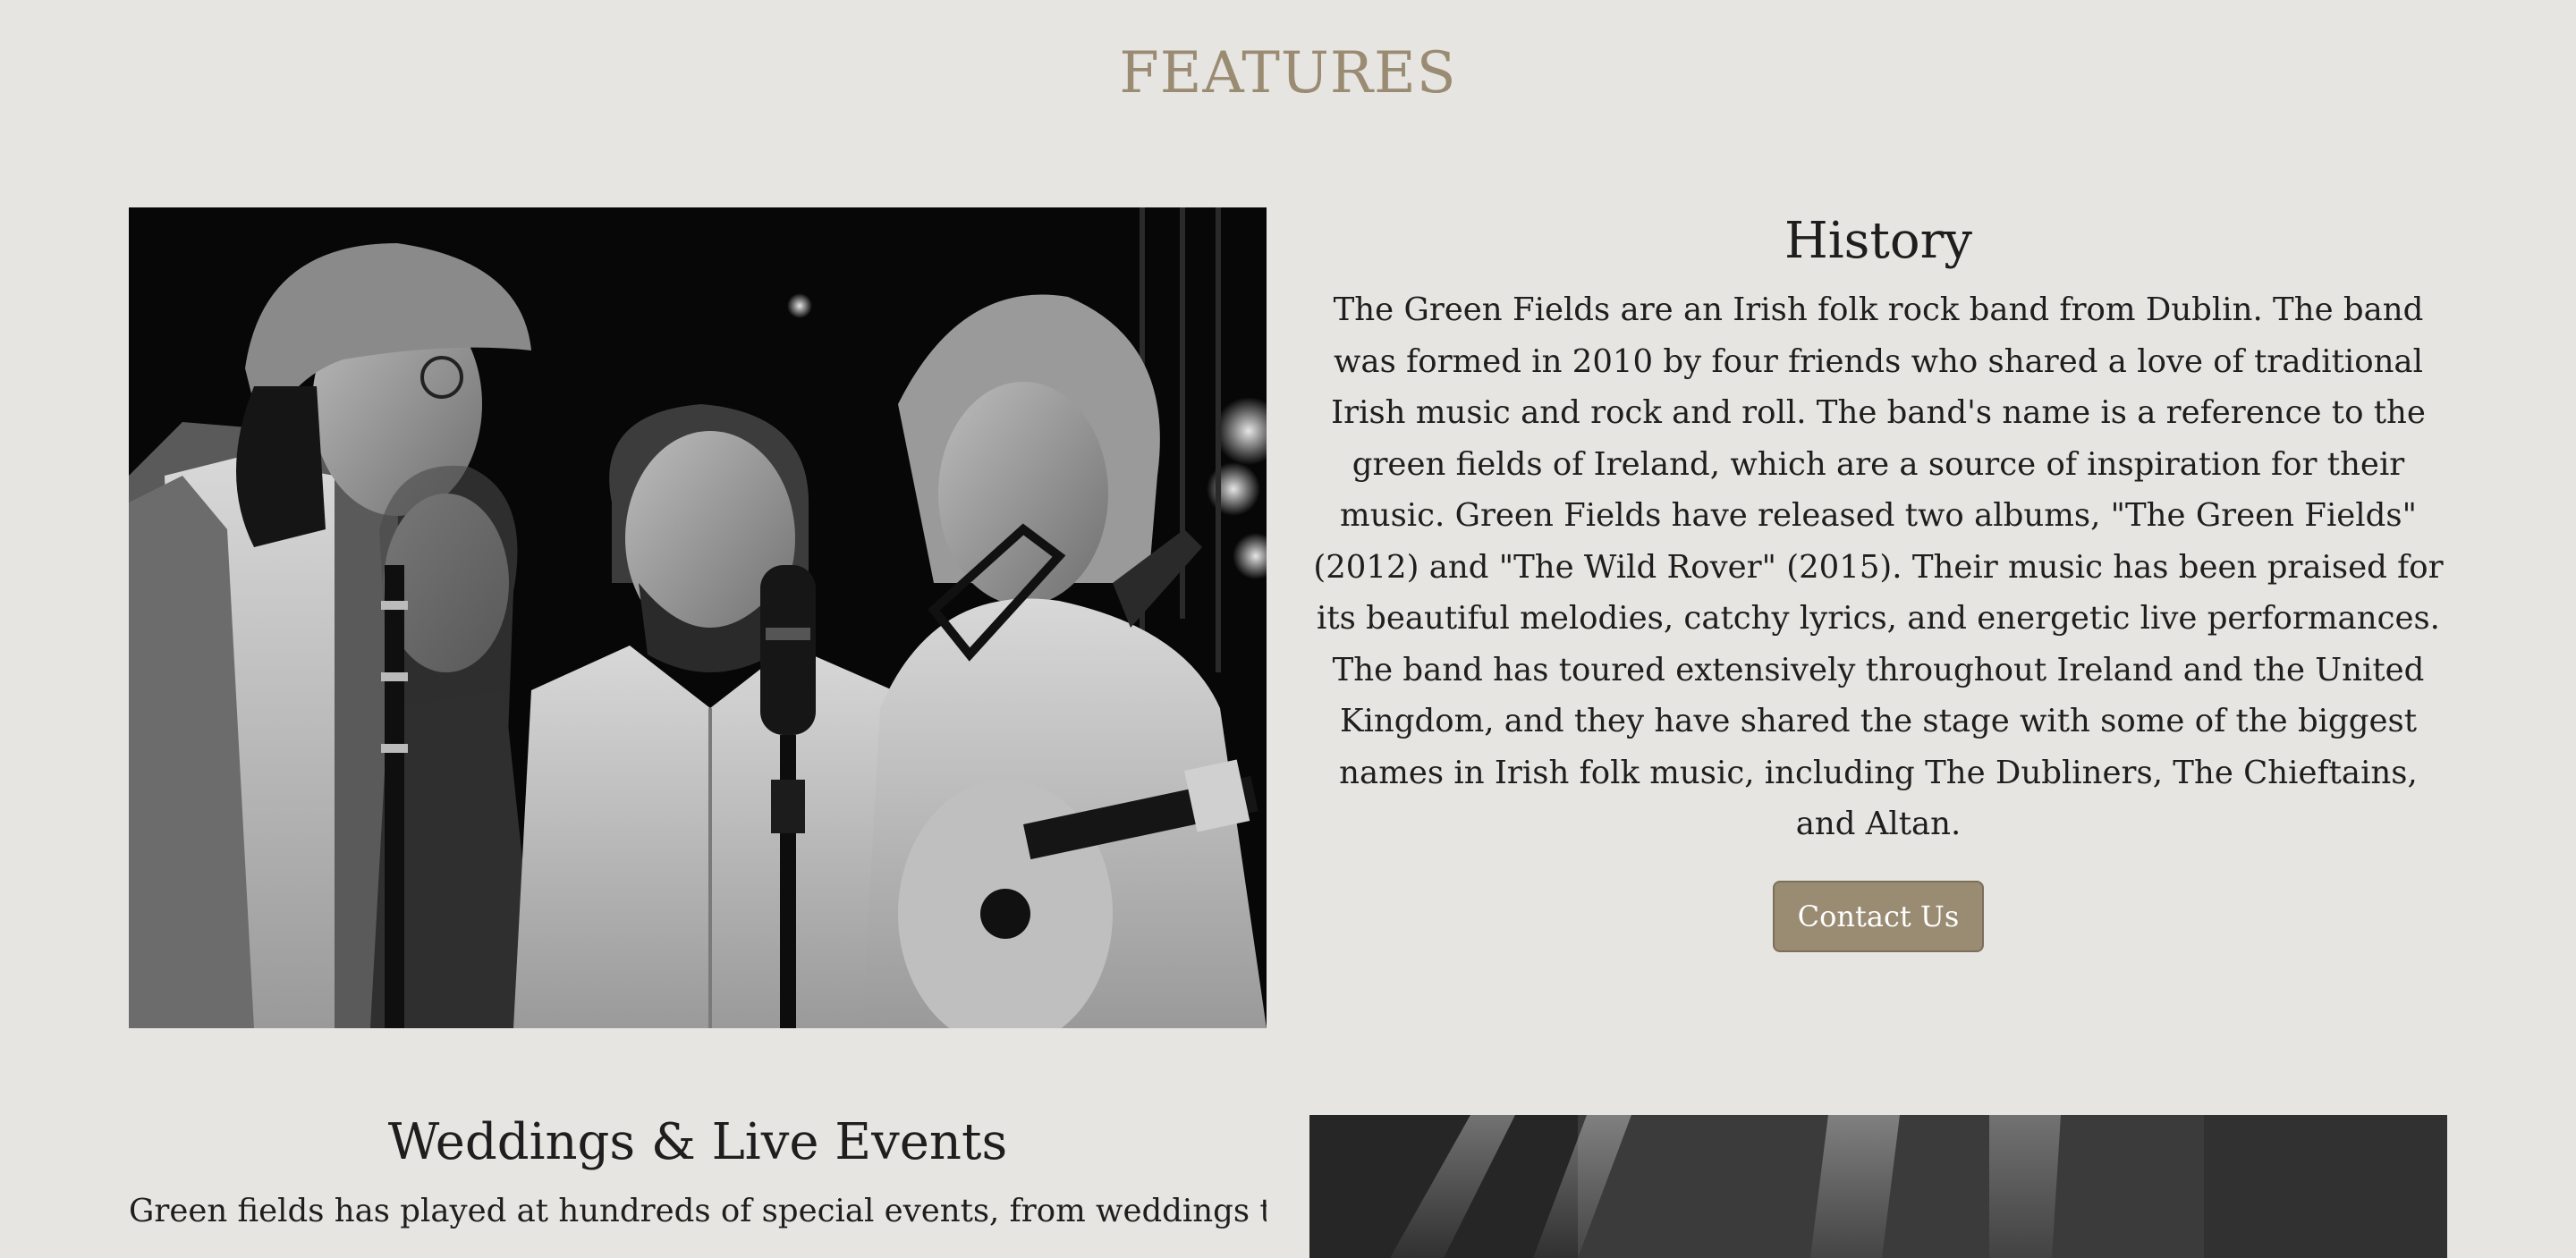 Image resolution: width=2576 pixels, height=1258 pixels. What do you see at coordinates (1288, 73) in the screenshot?
I see `page-title: FEATURES` at bounding box center [1288, 73].